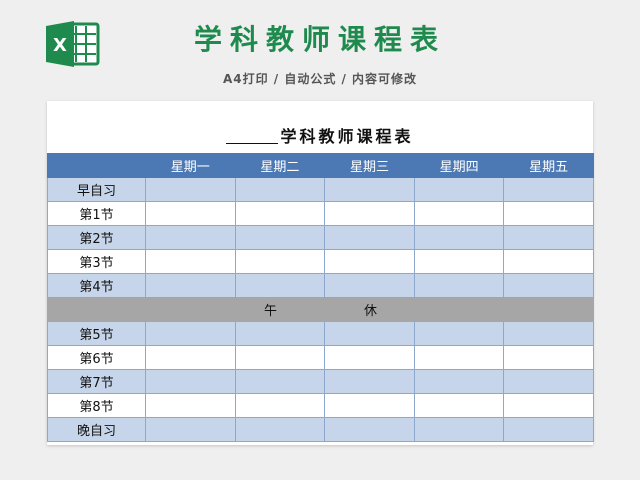  I want to click on table-row: 晚自习, so click(320, 429).